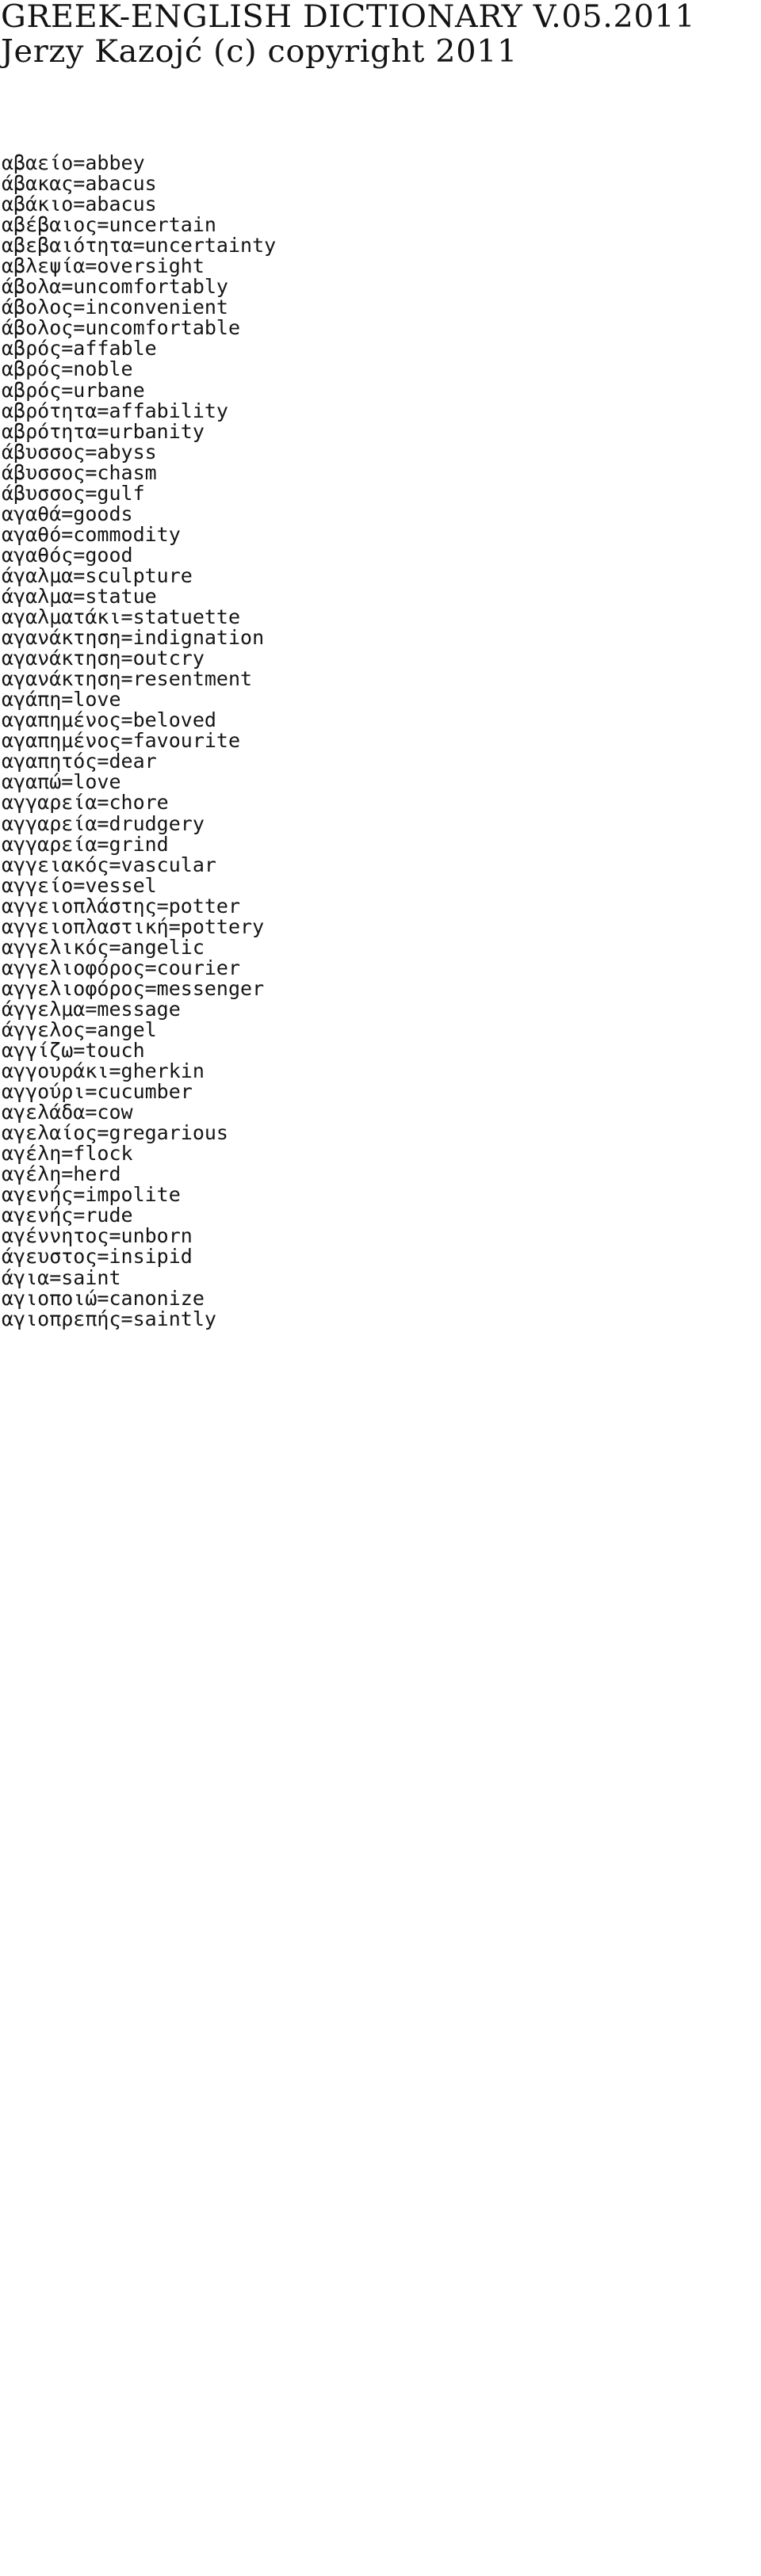 The image size is (761, 2576). I want to click on dictionary-entry: άβολος=uncomfortable, so click(121, 328).